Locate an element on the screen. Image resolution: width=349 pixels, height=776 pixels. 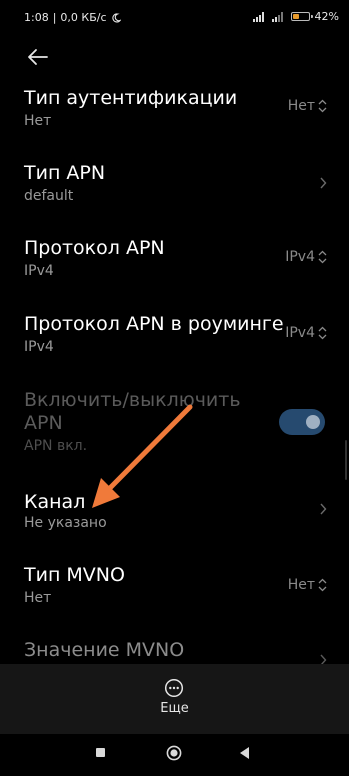
home-icon is located at coordinates (174, 753).